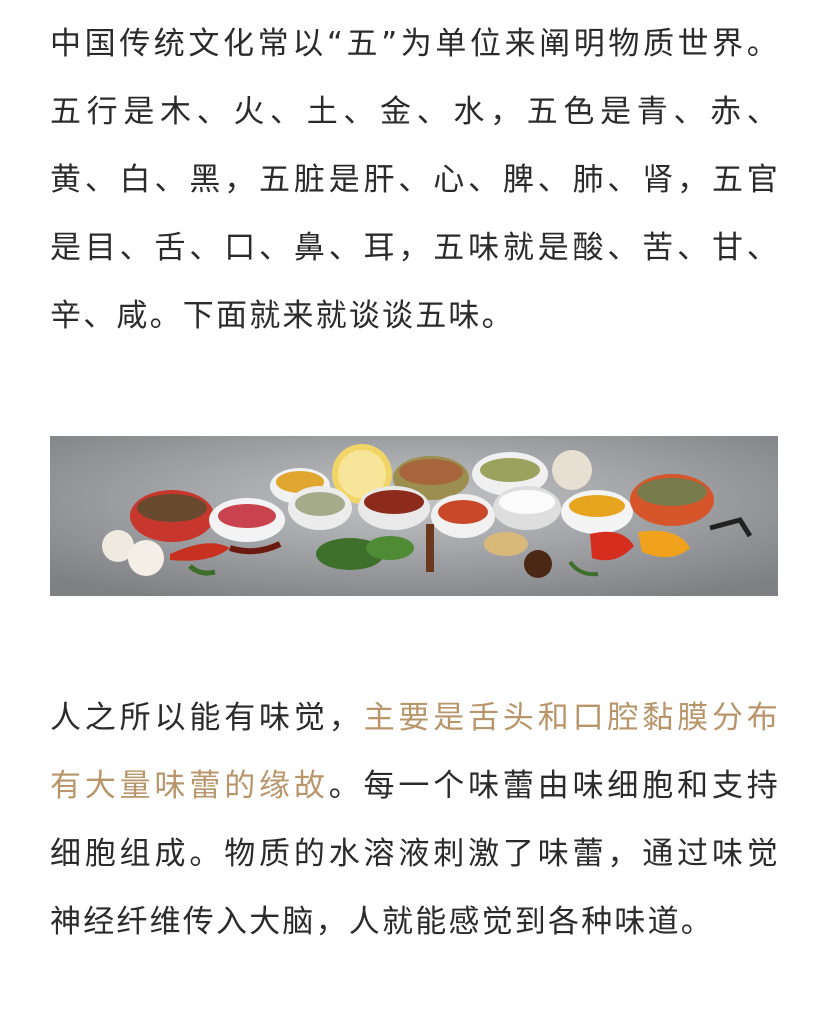  Describe the element at coordinates (207, 718) in the screenshot. I see `paragraph-lead: 人之所以能有味觉，` at that location.